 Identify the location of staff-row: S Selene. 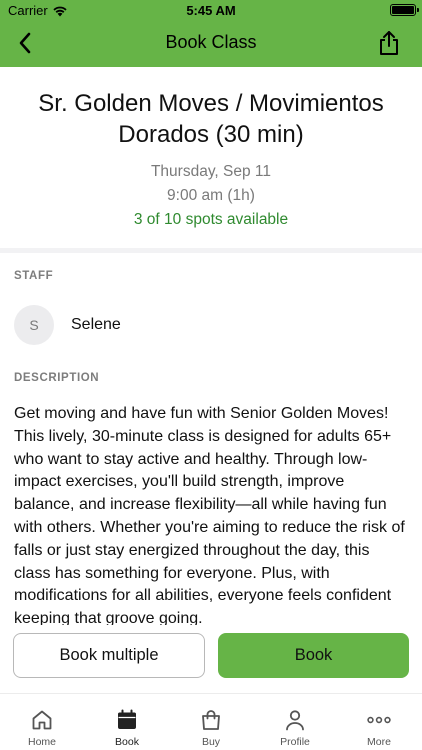
(67, 325).